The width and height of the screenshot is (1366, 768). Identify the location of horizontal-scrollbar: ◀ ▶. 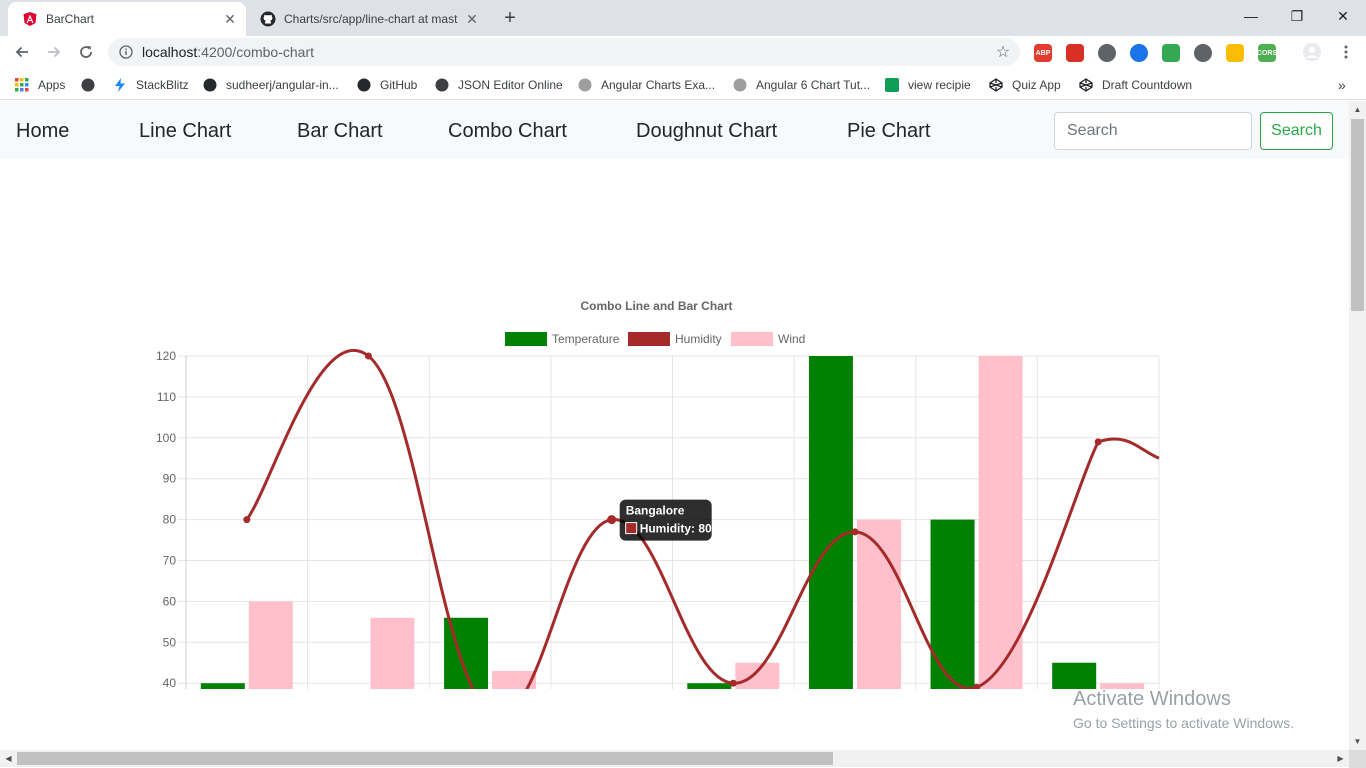
(674, 758).